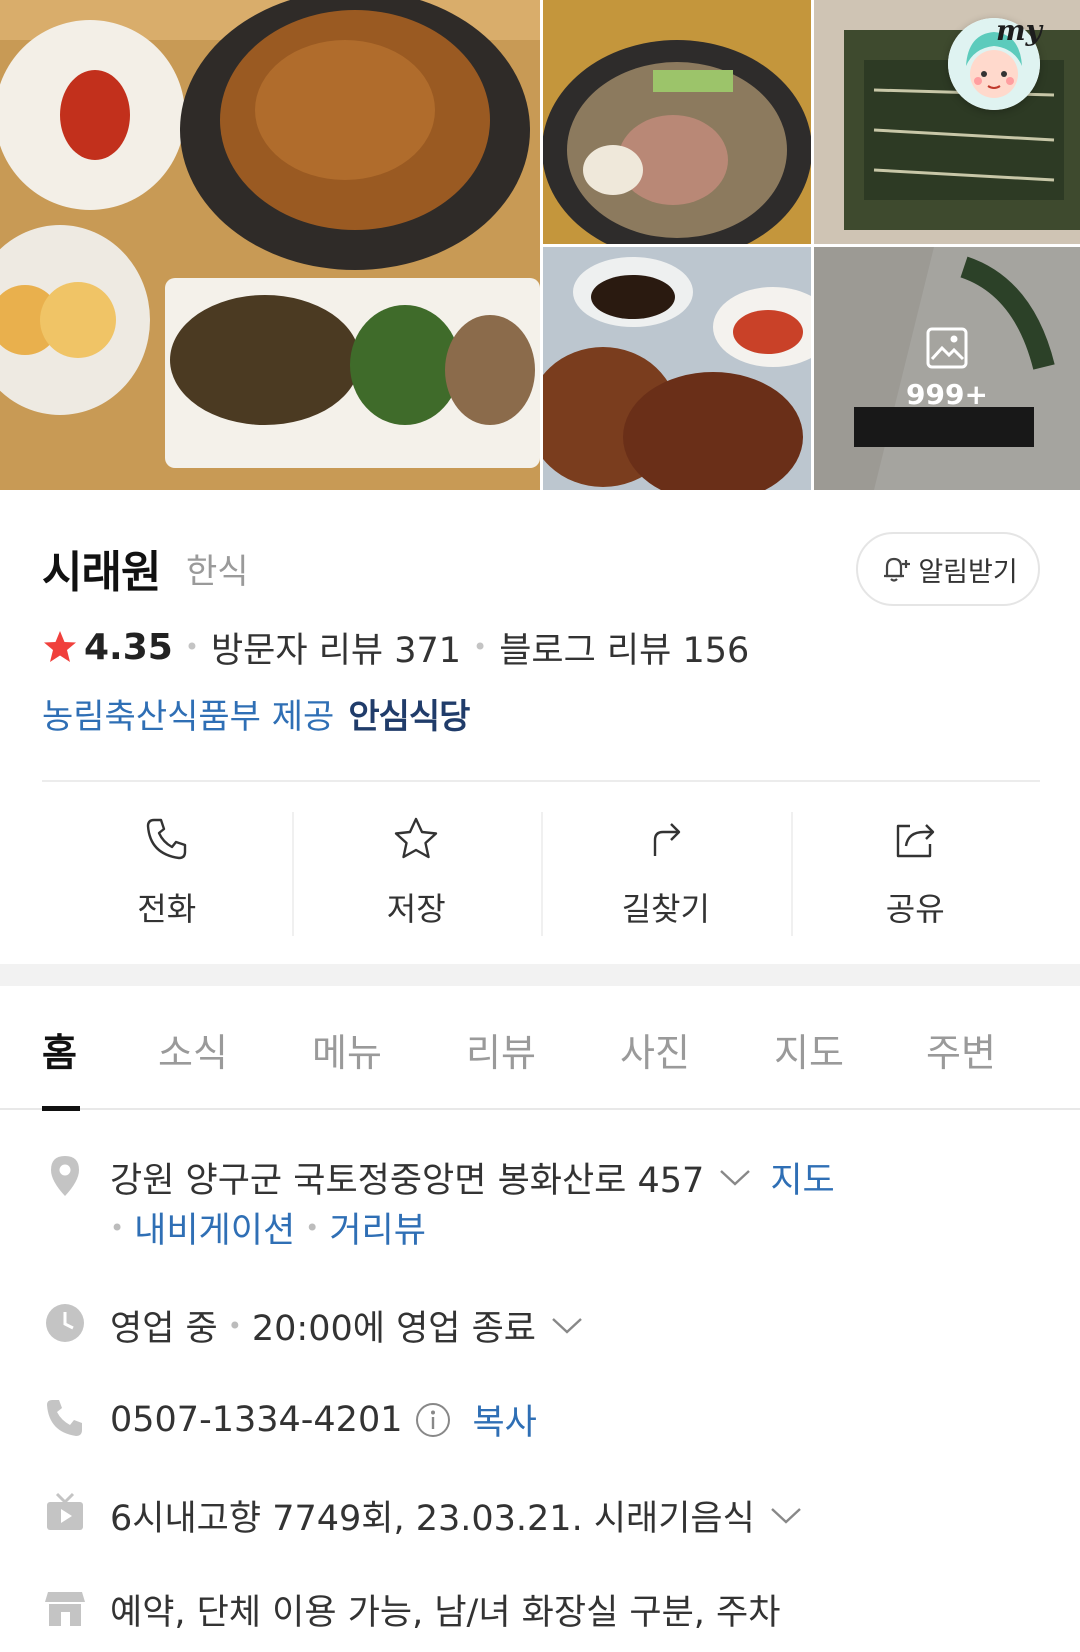 The width and height of the screenshot is (1080, 1652). Describe the element at coordinates (188, 713) in the screenshot. I see `certification-provider: 농림축산식품부 제공` at that location.